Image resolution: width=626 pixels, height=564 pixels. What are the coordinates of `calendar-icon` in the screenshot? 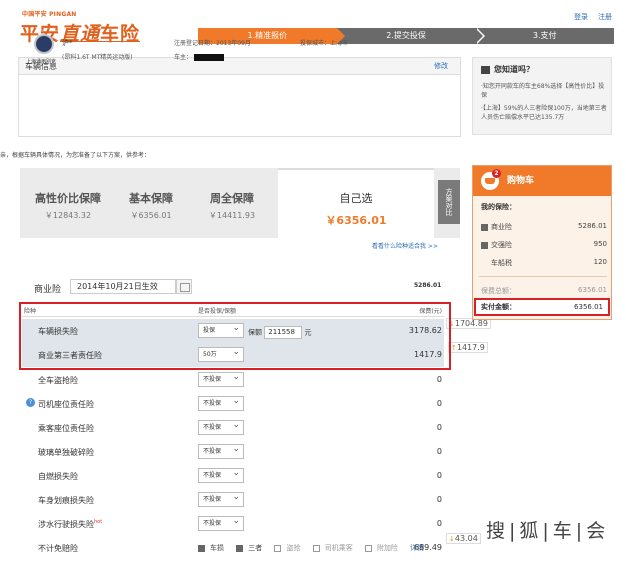 It's located at (184, 286).